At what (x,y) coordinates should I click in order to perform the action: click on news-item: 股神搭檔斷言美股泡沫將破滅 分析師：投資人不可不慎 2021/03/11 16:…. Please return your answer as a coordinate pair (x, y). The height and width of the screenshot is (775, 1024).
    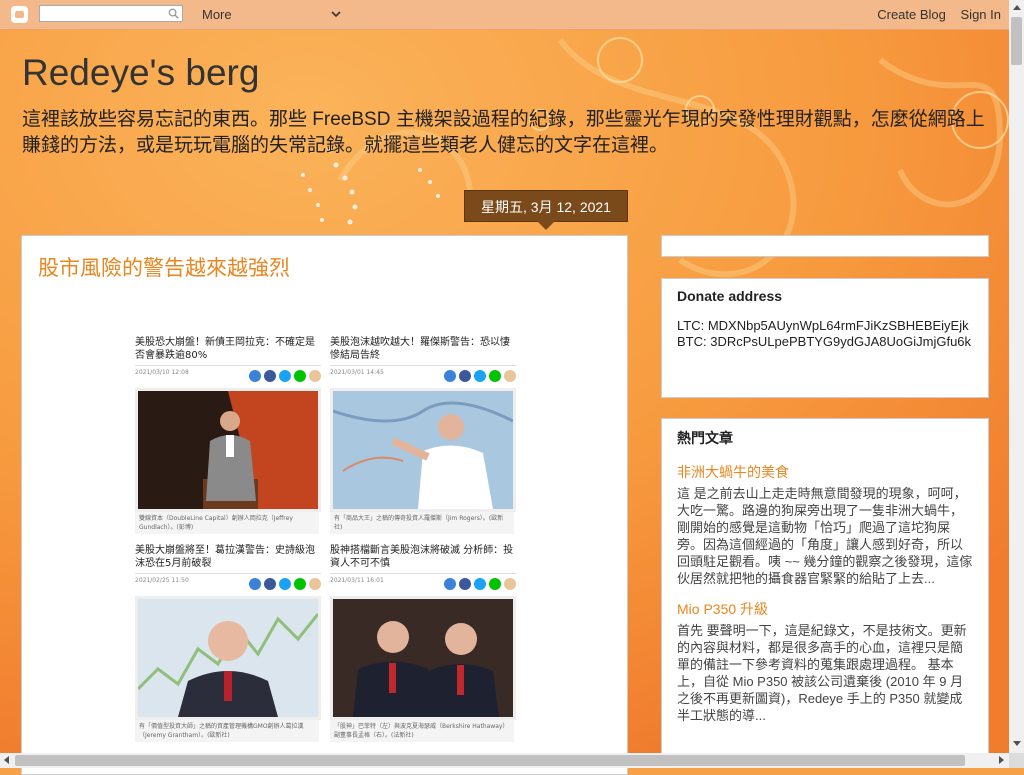
    Looking at the image, I should click on (423, 643).